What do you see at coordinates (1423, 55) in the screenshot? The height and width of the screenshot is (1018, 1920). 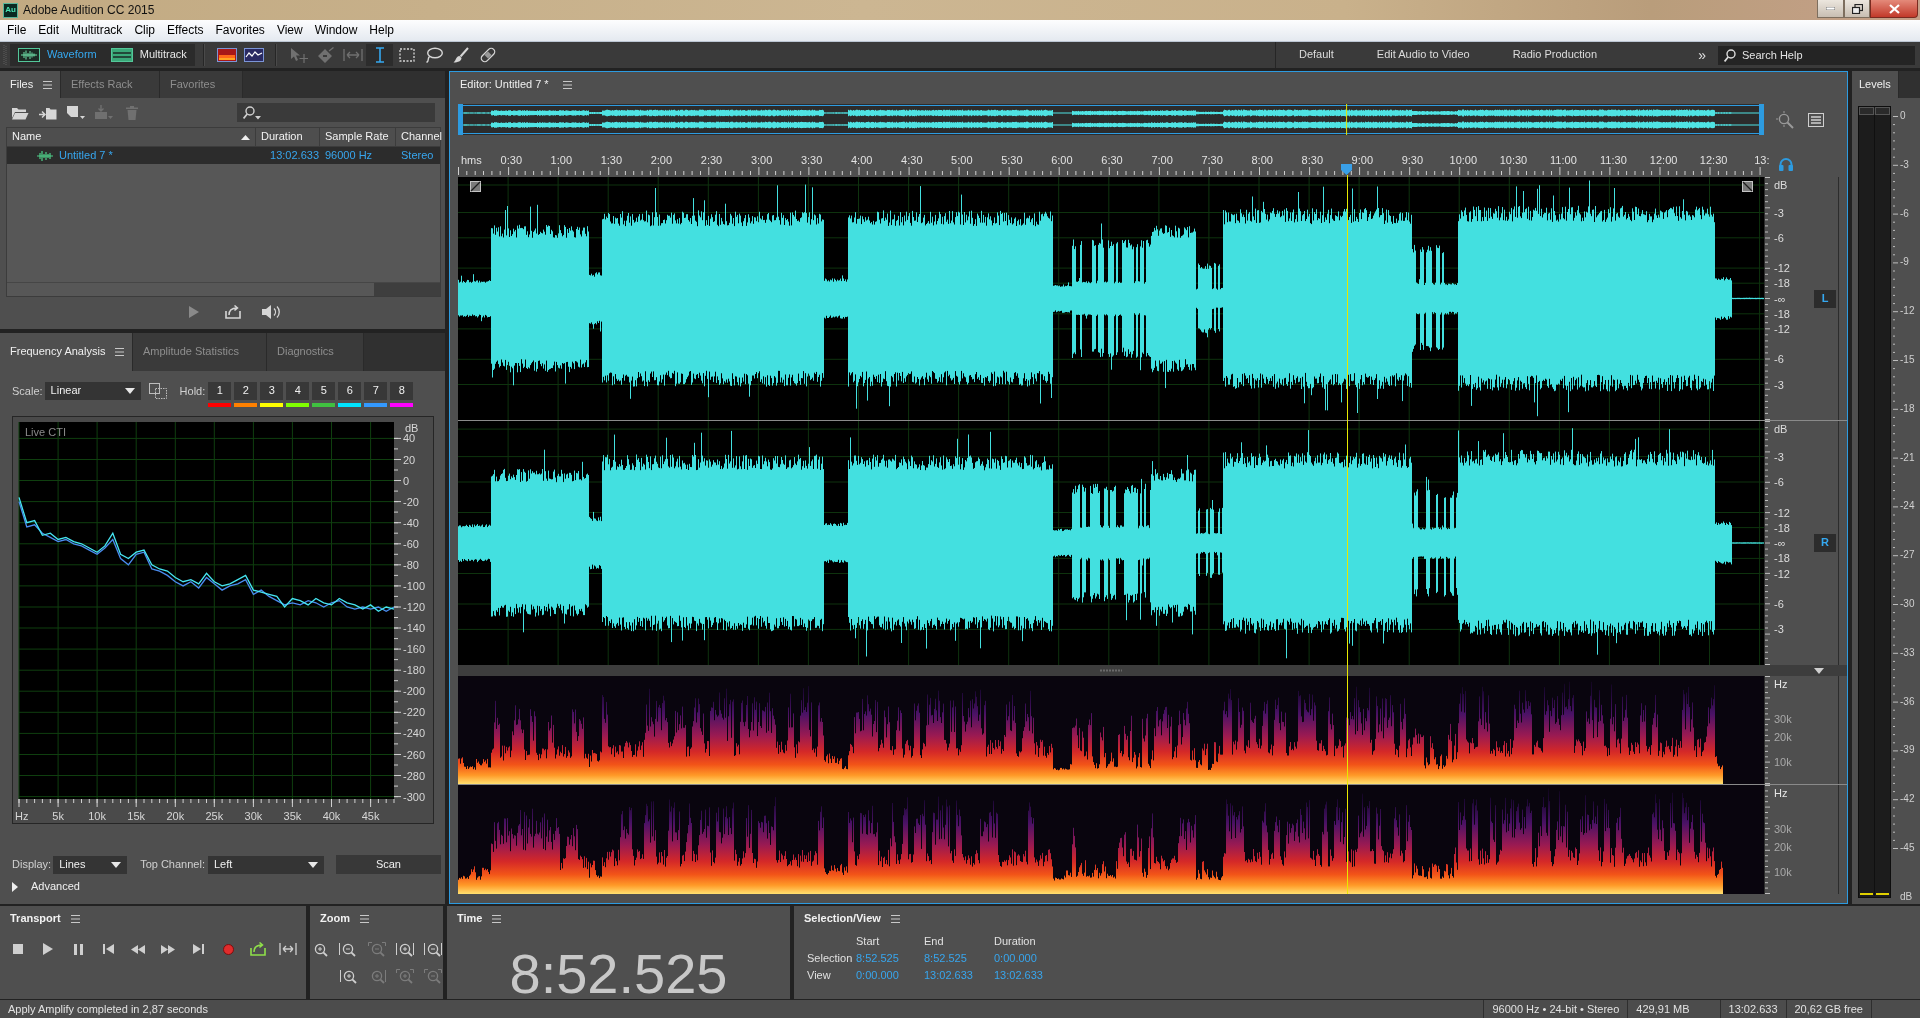 I see `workspace-button: Edit Audio to Video` at bounding box center [1423, 55].